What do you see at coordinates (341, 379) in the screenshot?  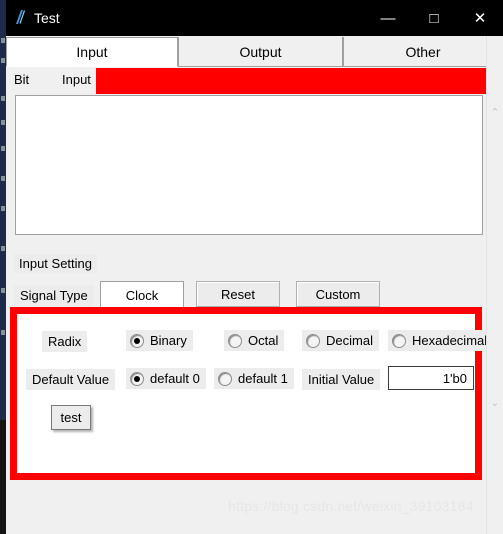 I see `initial-value-label: Initial Value` at bounding box center [341, 379].